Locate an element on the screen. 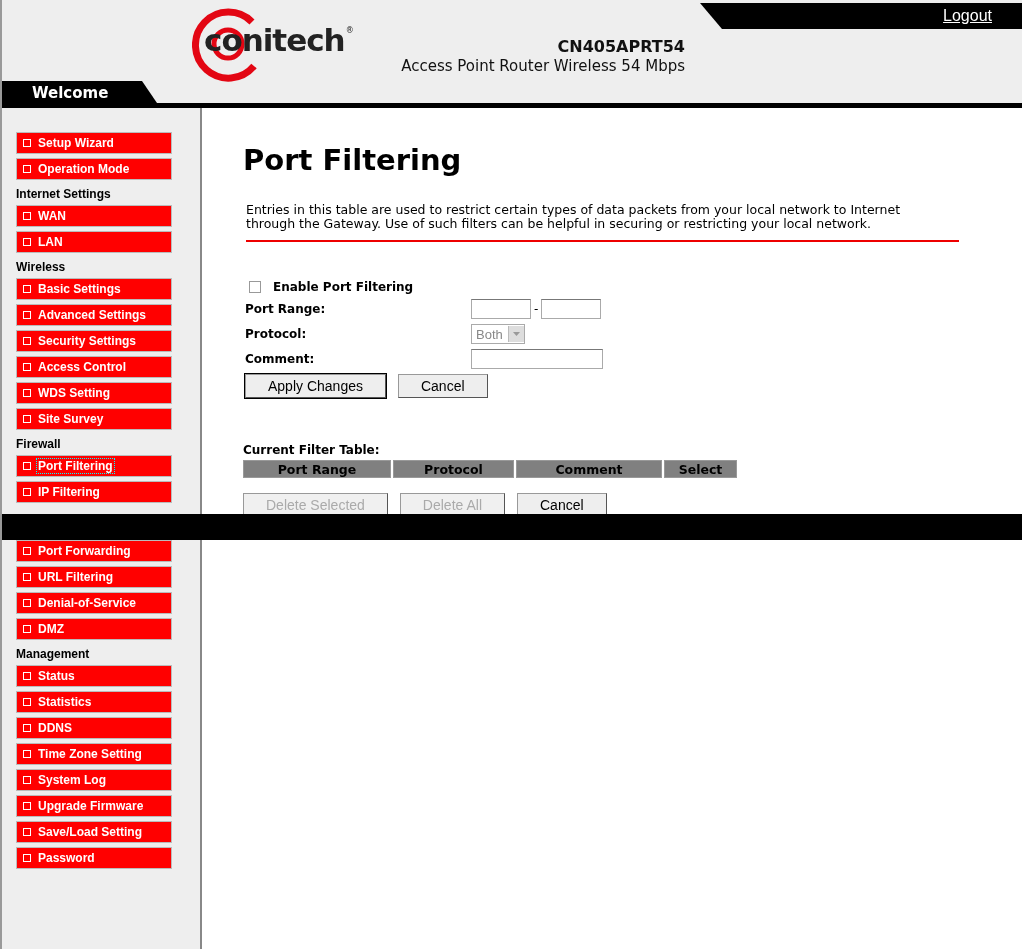  menu-item: Denial-of-Service is located at coordinates (94, 603).